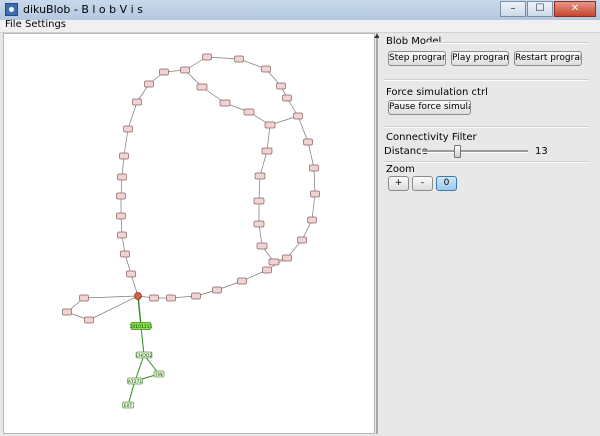 The image size is (600, 436). What do you see at coordinates (446, 183) in the screenshot?
I see `zoom-reset-button: 0` at bounding box center [446, 183].